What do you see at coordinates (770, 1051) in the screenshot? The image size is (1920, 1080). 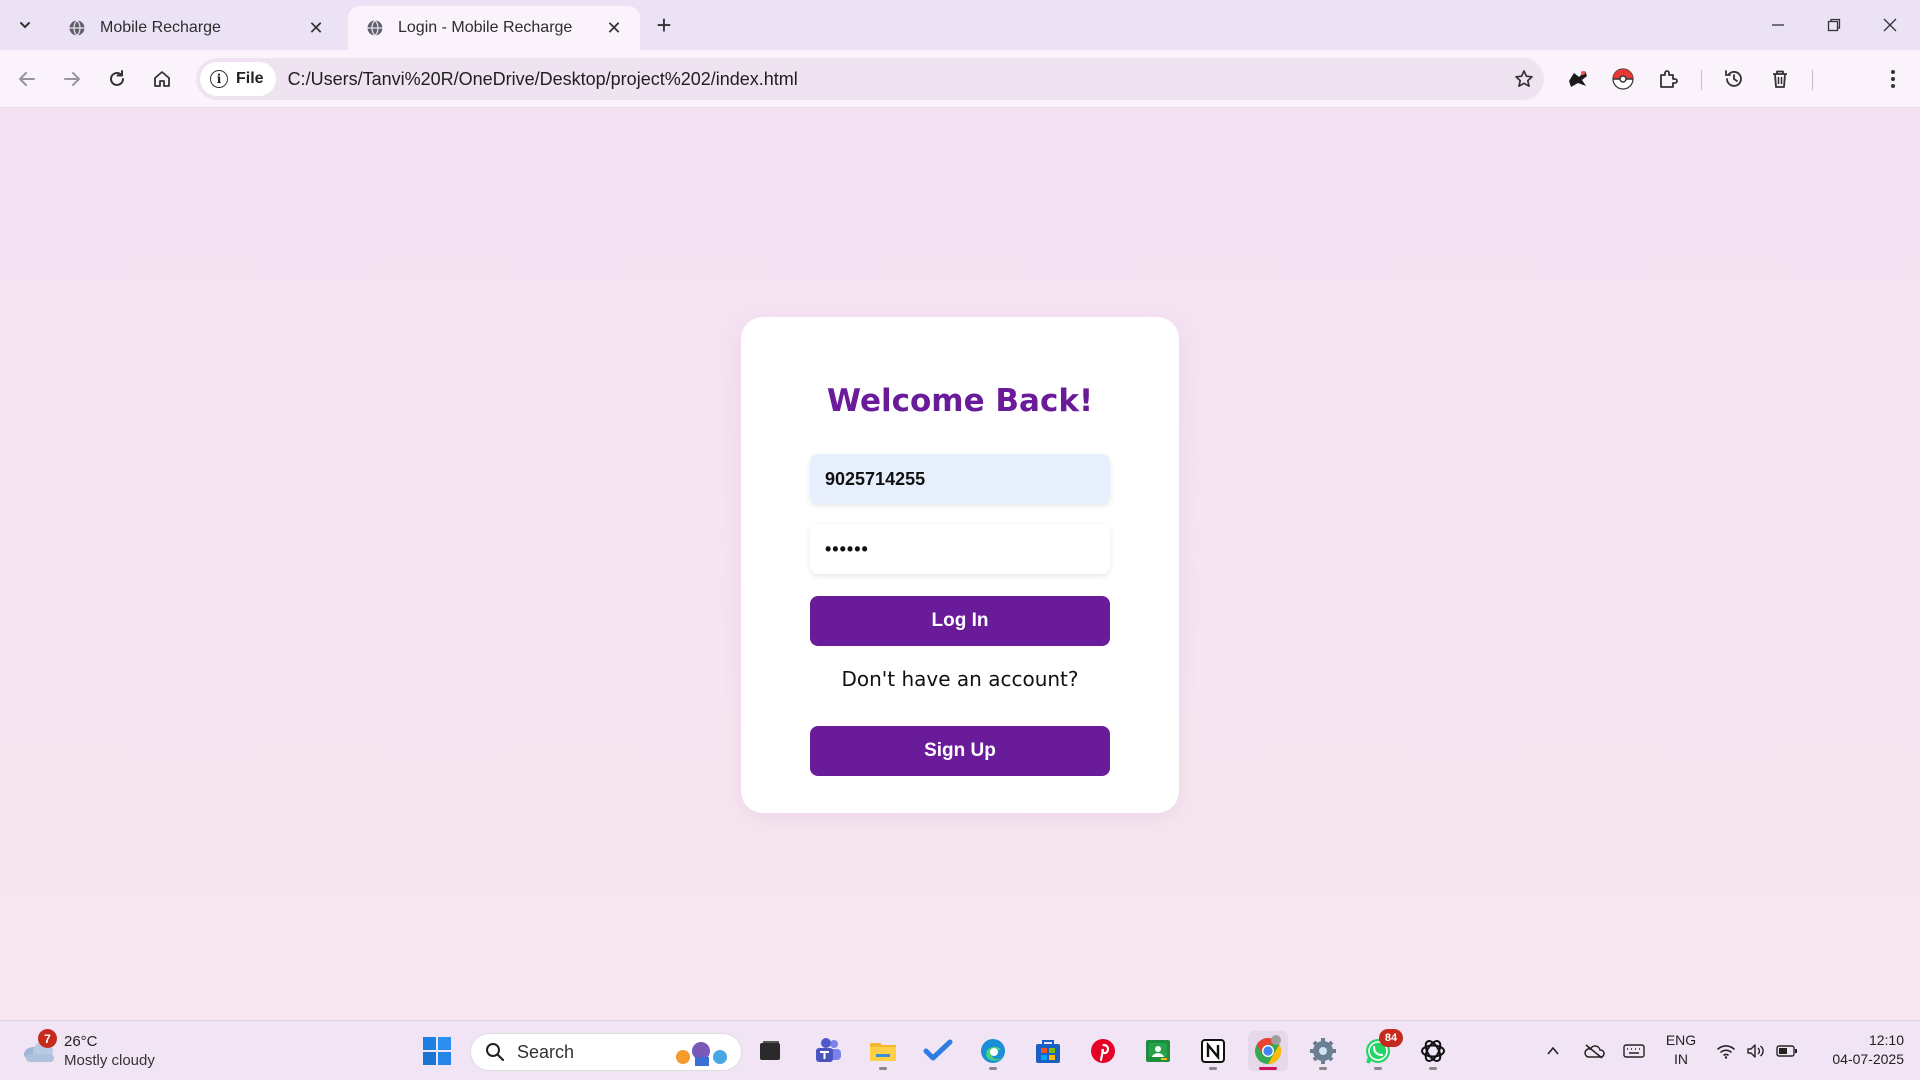 I see `task-view-icon` at bounding box center [770, 1051].